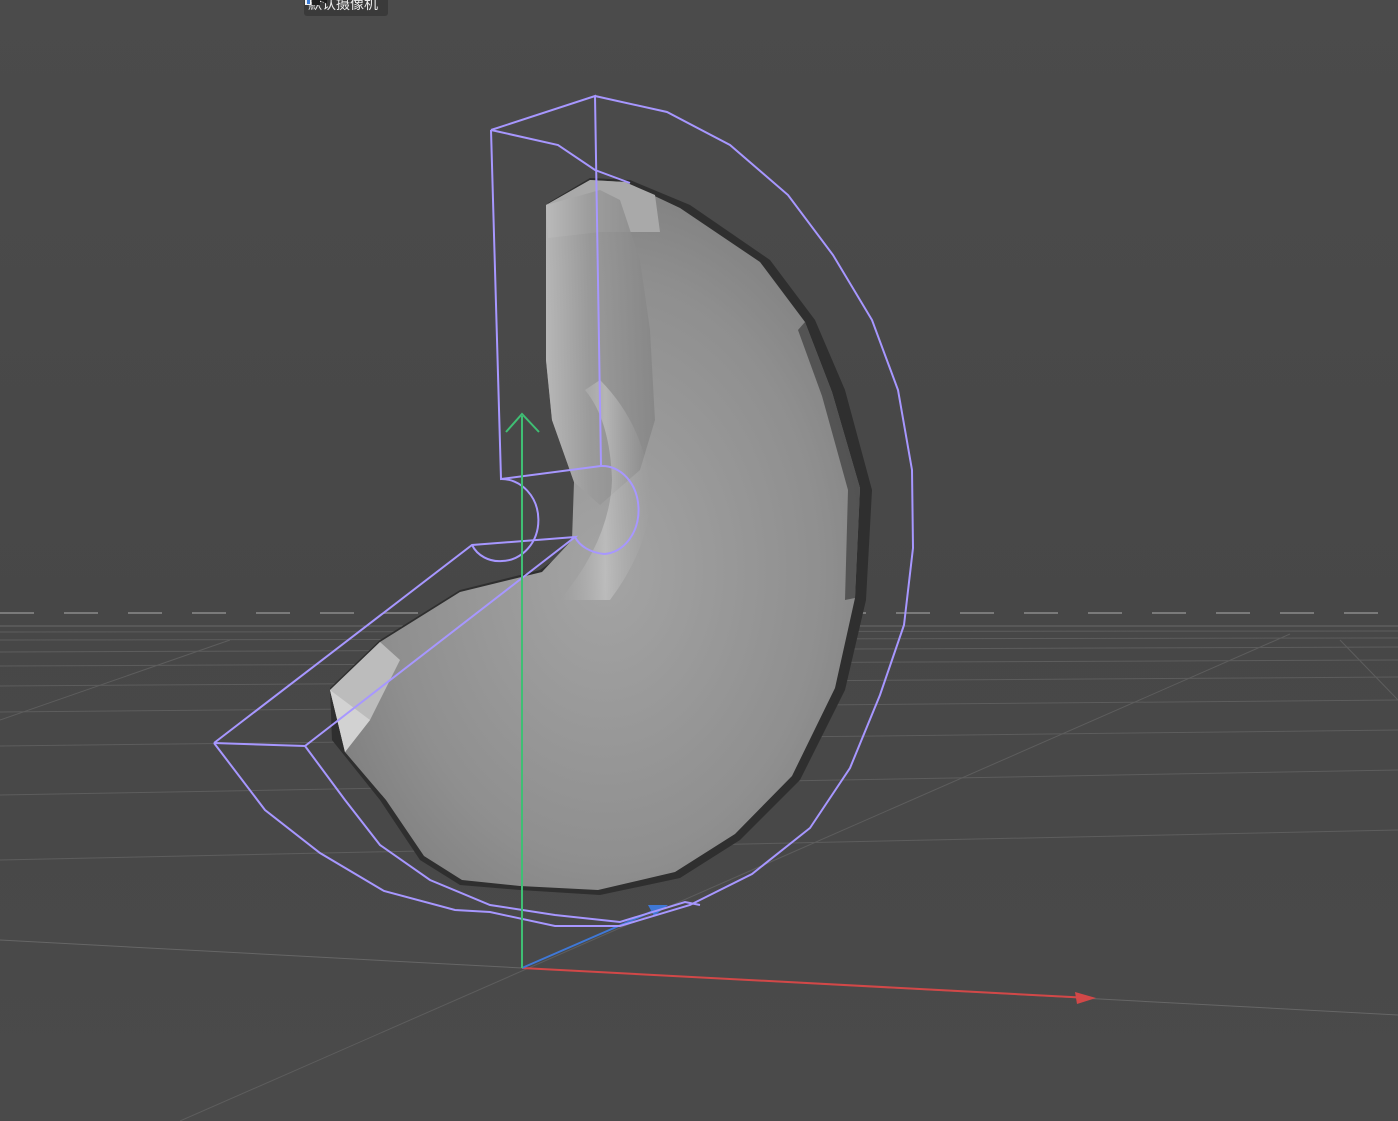 The image size is (1398, 1121). What do you see at coordinates (346, 8) in the screenshot?
I see `camera-label: 默认摄像机` at bounding box center [346, 8].